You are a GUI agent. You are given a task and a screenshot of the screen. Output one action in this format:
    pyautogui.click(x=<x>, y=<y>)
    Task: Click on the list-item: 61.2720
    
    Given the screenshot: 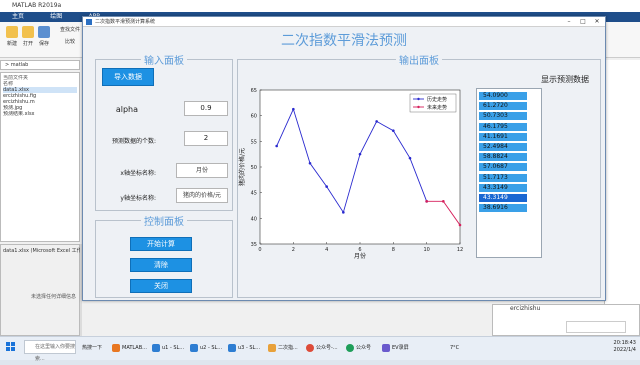 What is the action you would take?
    pyautogui.click(x=503, y=106)
    